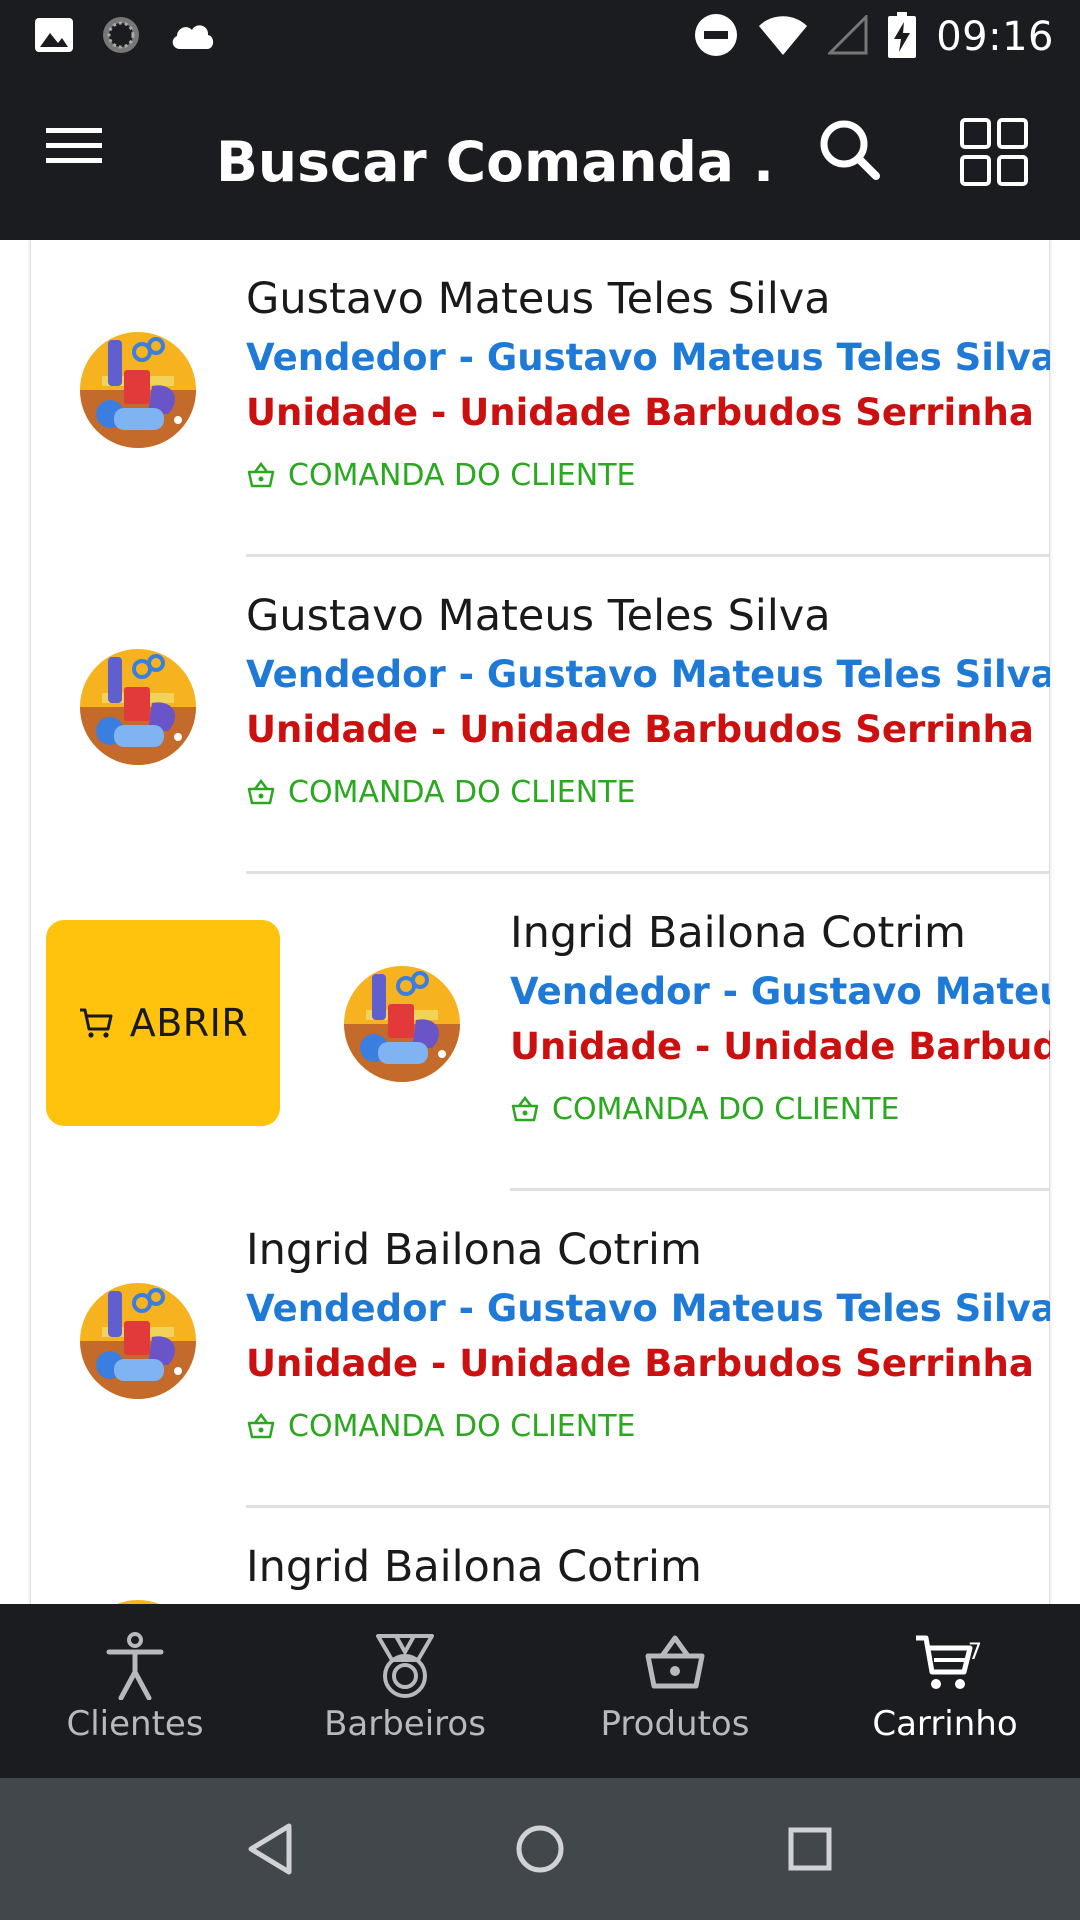  What do you see at coordinates (716, 37) in the screenshot?
I see `do-not-disturb-icon` at bounding box center [716, 37].